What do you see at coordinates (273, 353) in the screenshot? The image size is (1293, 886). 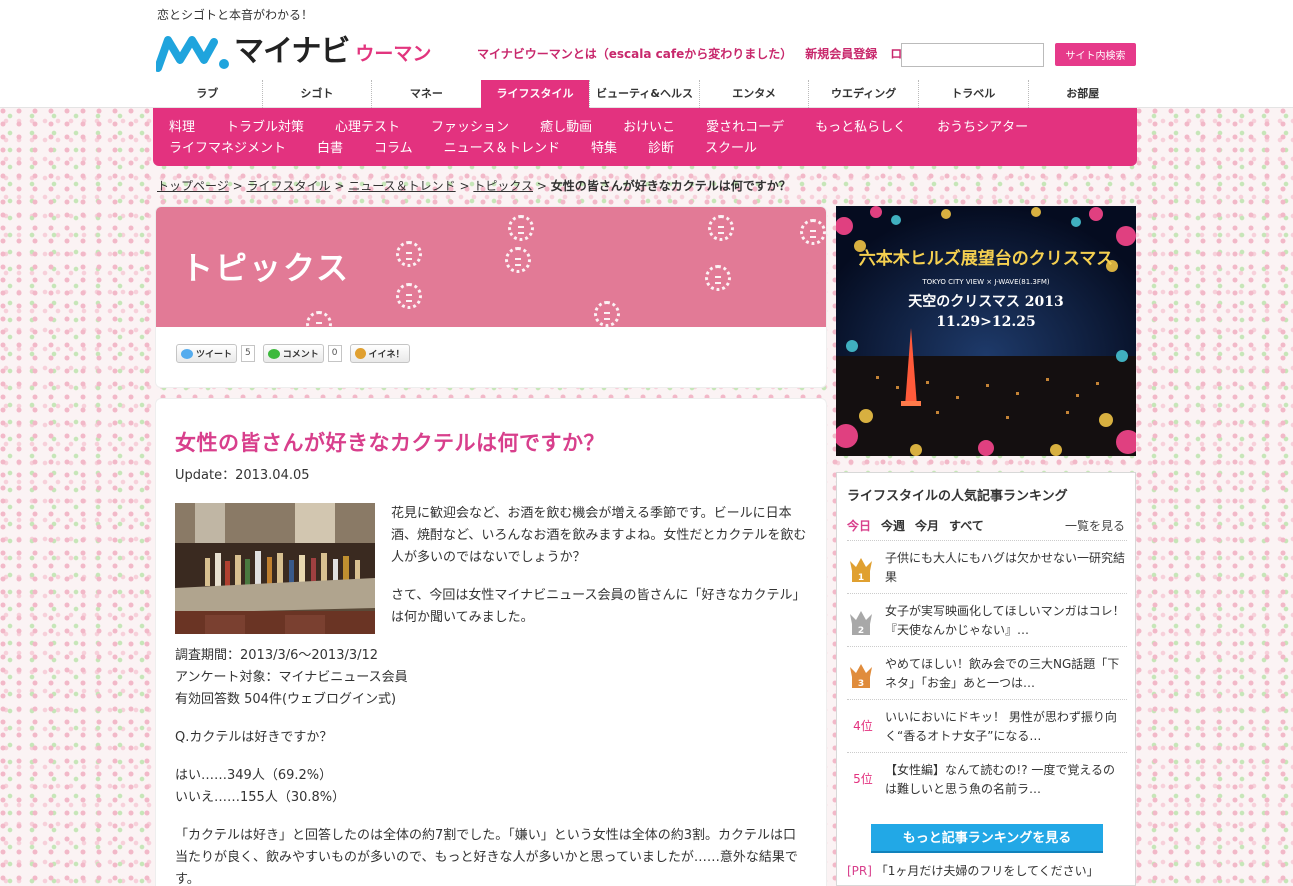 I see `comment-icon` at bounding box center [273, 353].